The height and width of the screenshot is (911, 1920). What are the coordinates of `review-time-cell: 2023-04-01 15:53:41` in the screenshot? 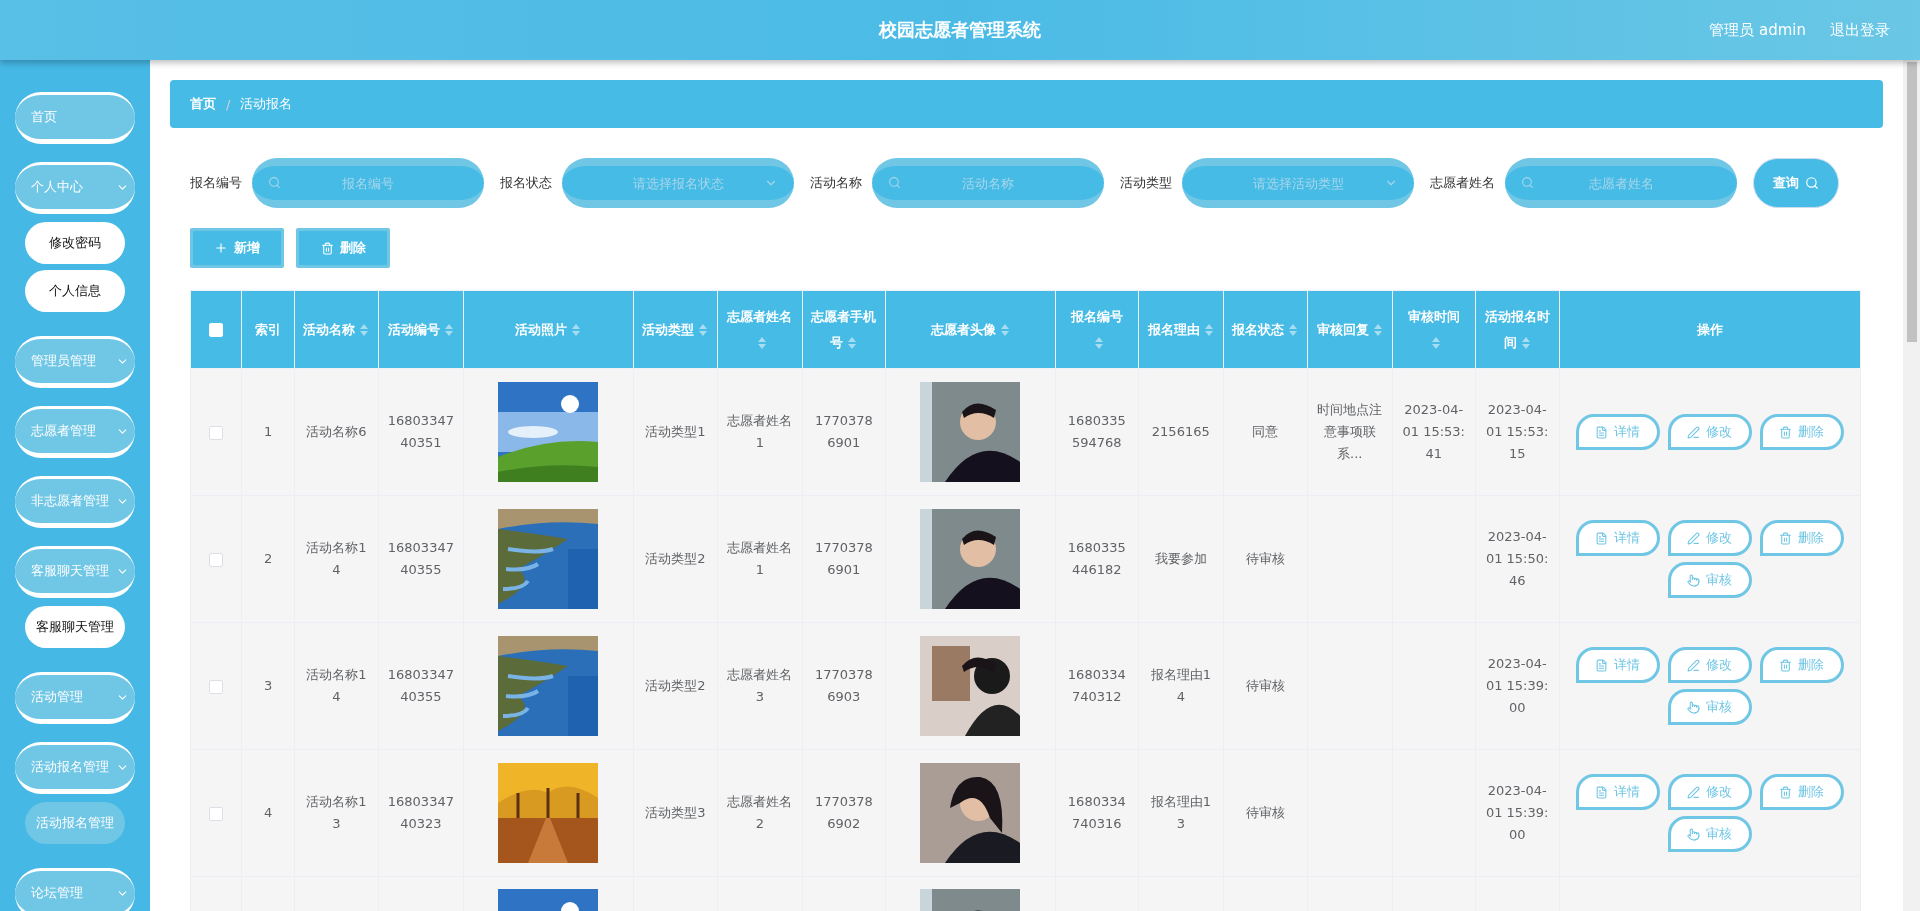 It's located at (1433, 431).